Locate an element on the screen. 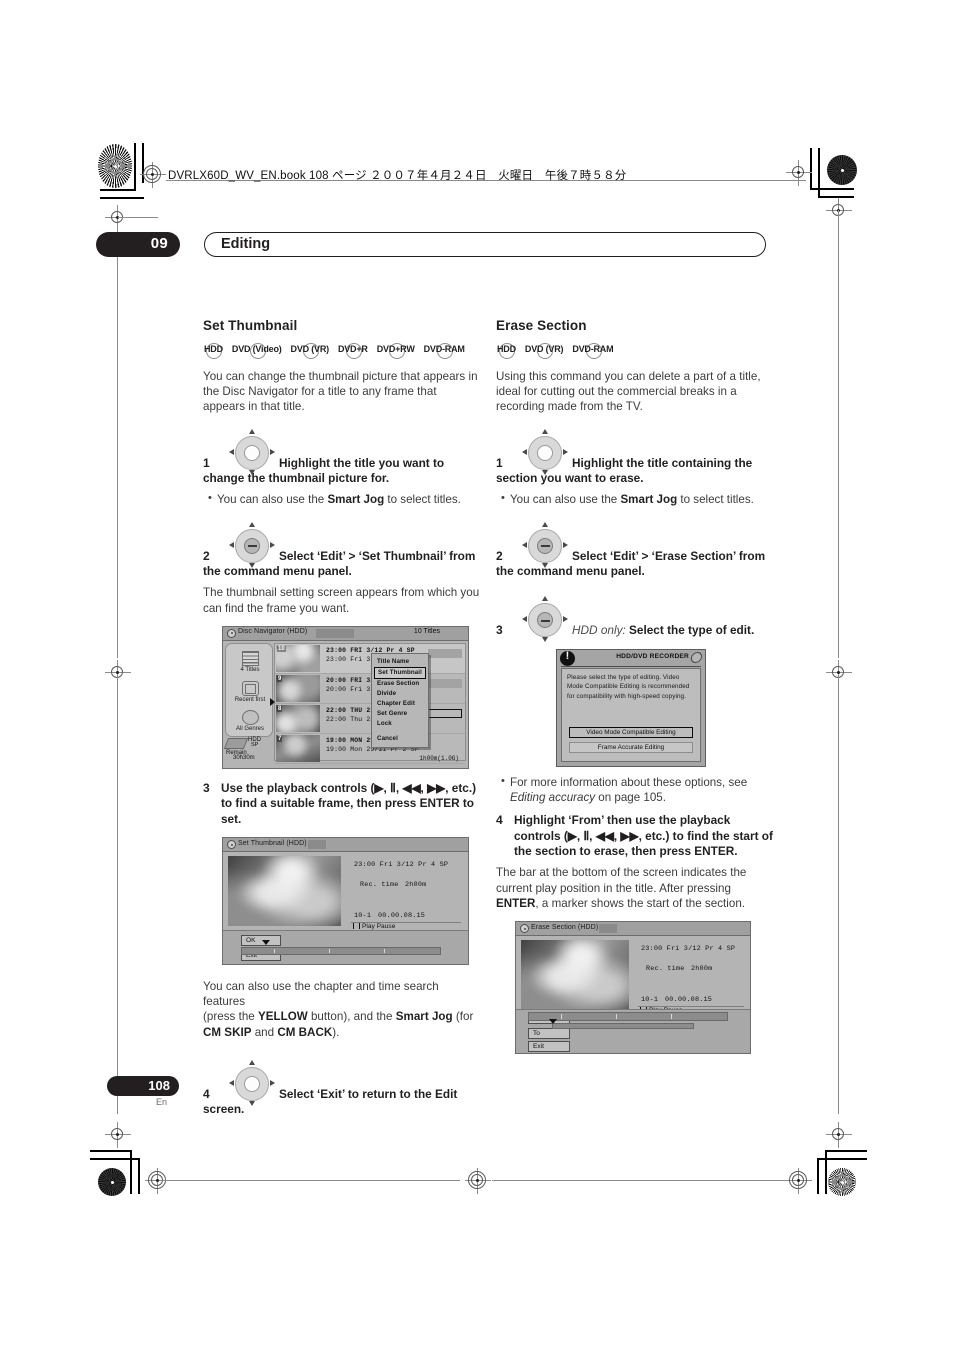  registration-mark-top-right-side is located at coordinates (799, 173).